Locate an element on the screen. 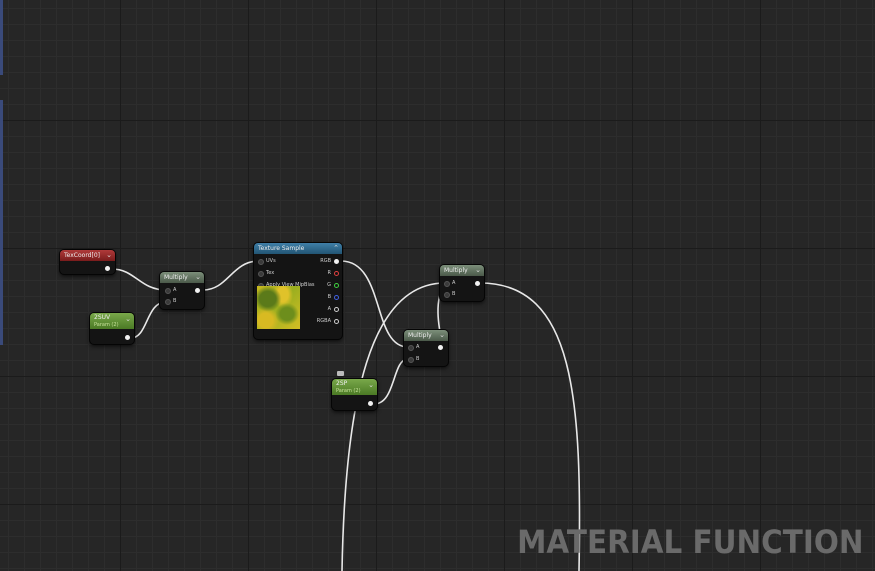  param-2sp-title: 2SP is located at coordinates (342, 383).